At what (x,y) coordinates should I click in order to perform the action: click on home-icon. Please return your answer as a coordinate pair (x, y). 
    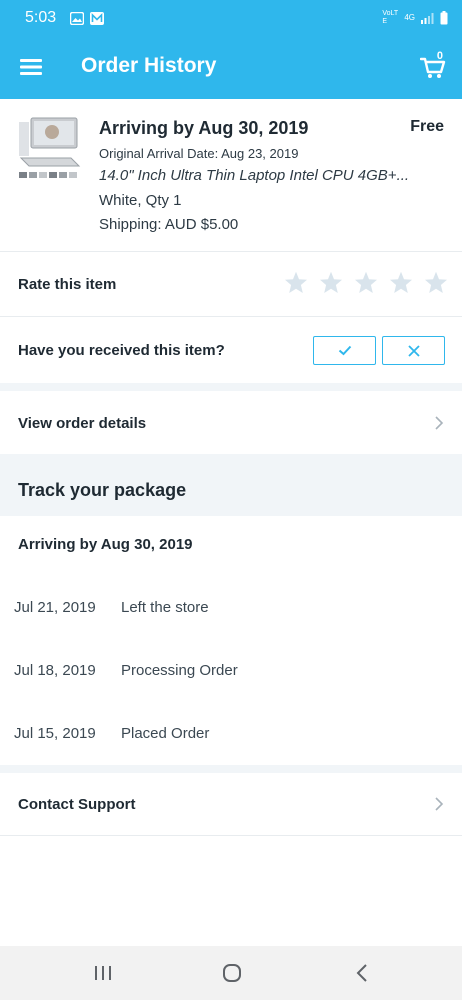
    Looking at the image, I should click on (232, 973).